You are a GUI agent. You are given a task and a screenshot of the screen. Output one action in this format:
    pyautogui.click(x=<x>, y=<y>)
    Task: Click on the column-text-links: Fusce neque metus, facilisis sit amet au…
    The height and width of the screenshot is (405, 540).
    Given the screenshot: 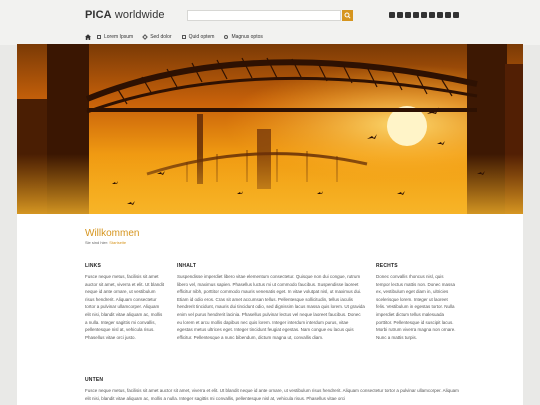 What is the action you would take?
    pyautogui.click(x=125, y=307)
    